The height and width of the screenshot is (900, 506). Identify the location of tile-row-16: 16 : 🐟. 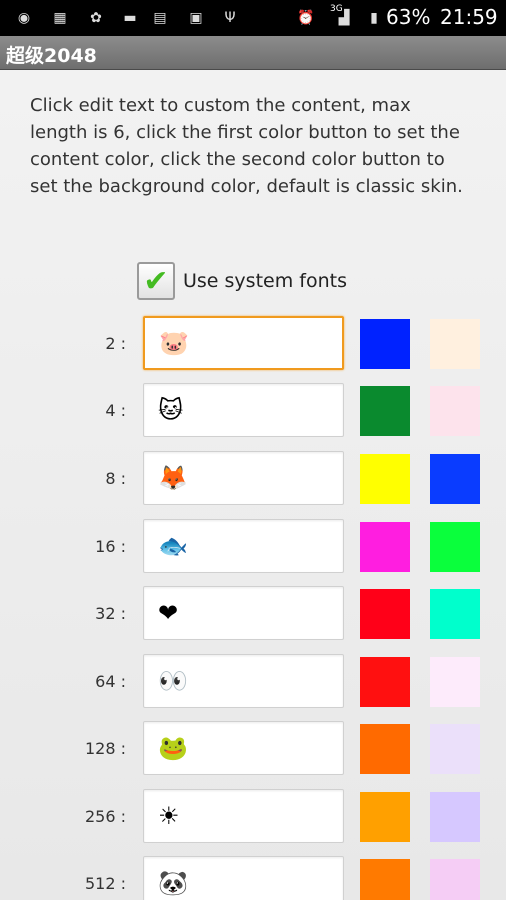
(253, 548).